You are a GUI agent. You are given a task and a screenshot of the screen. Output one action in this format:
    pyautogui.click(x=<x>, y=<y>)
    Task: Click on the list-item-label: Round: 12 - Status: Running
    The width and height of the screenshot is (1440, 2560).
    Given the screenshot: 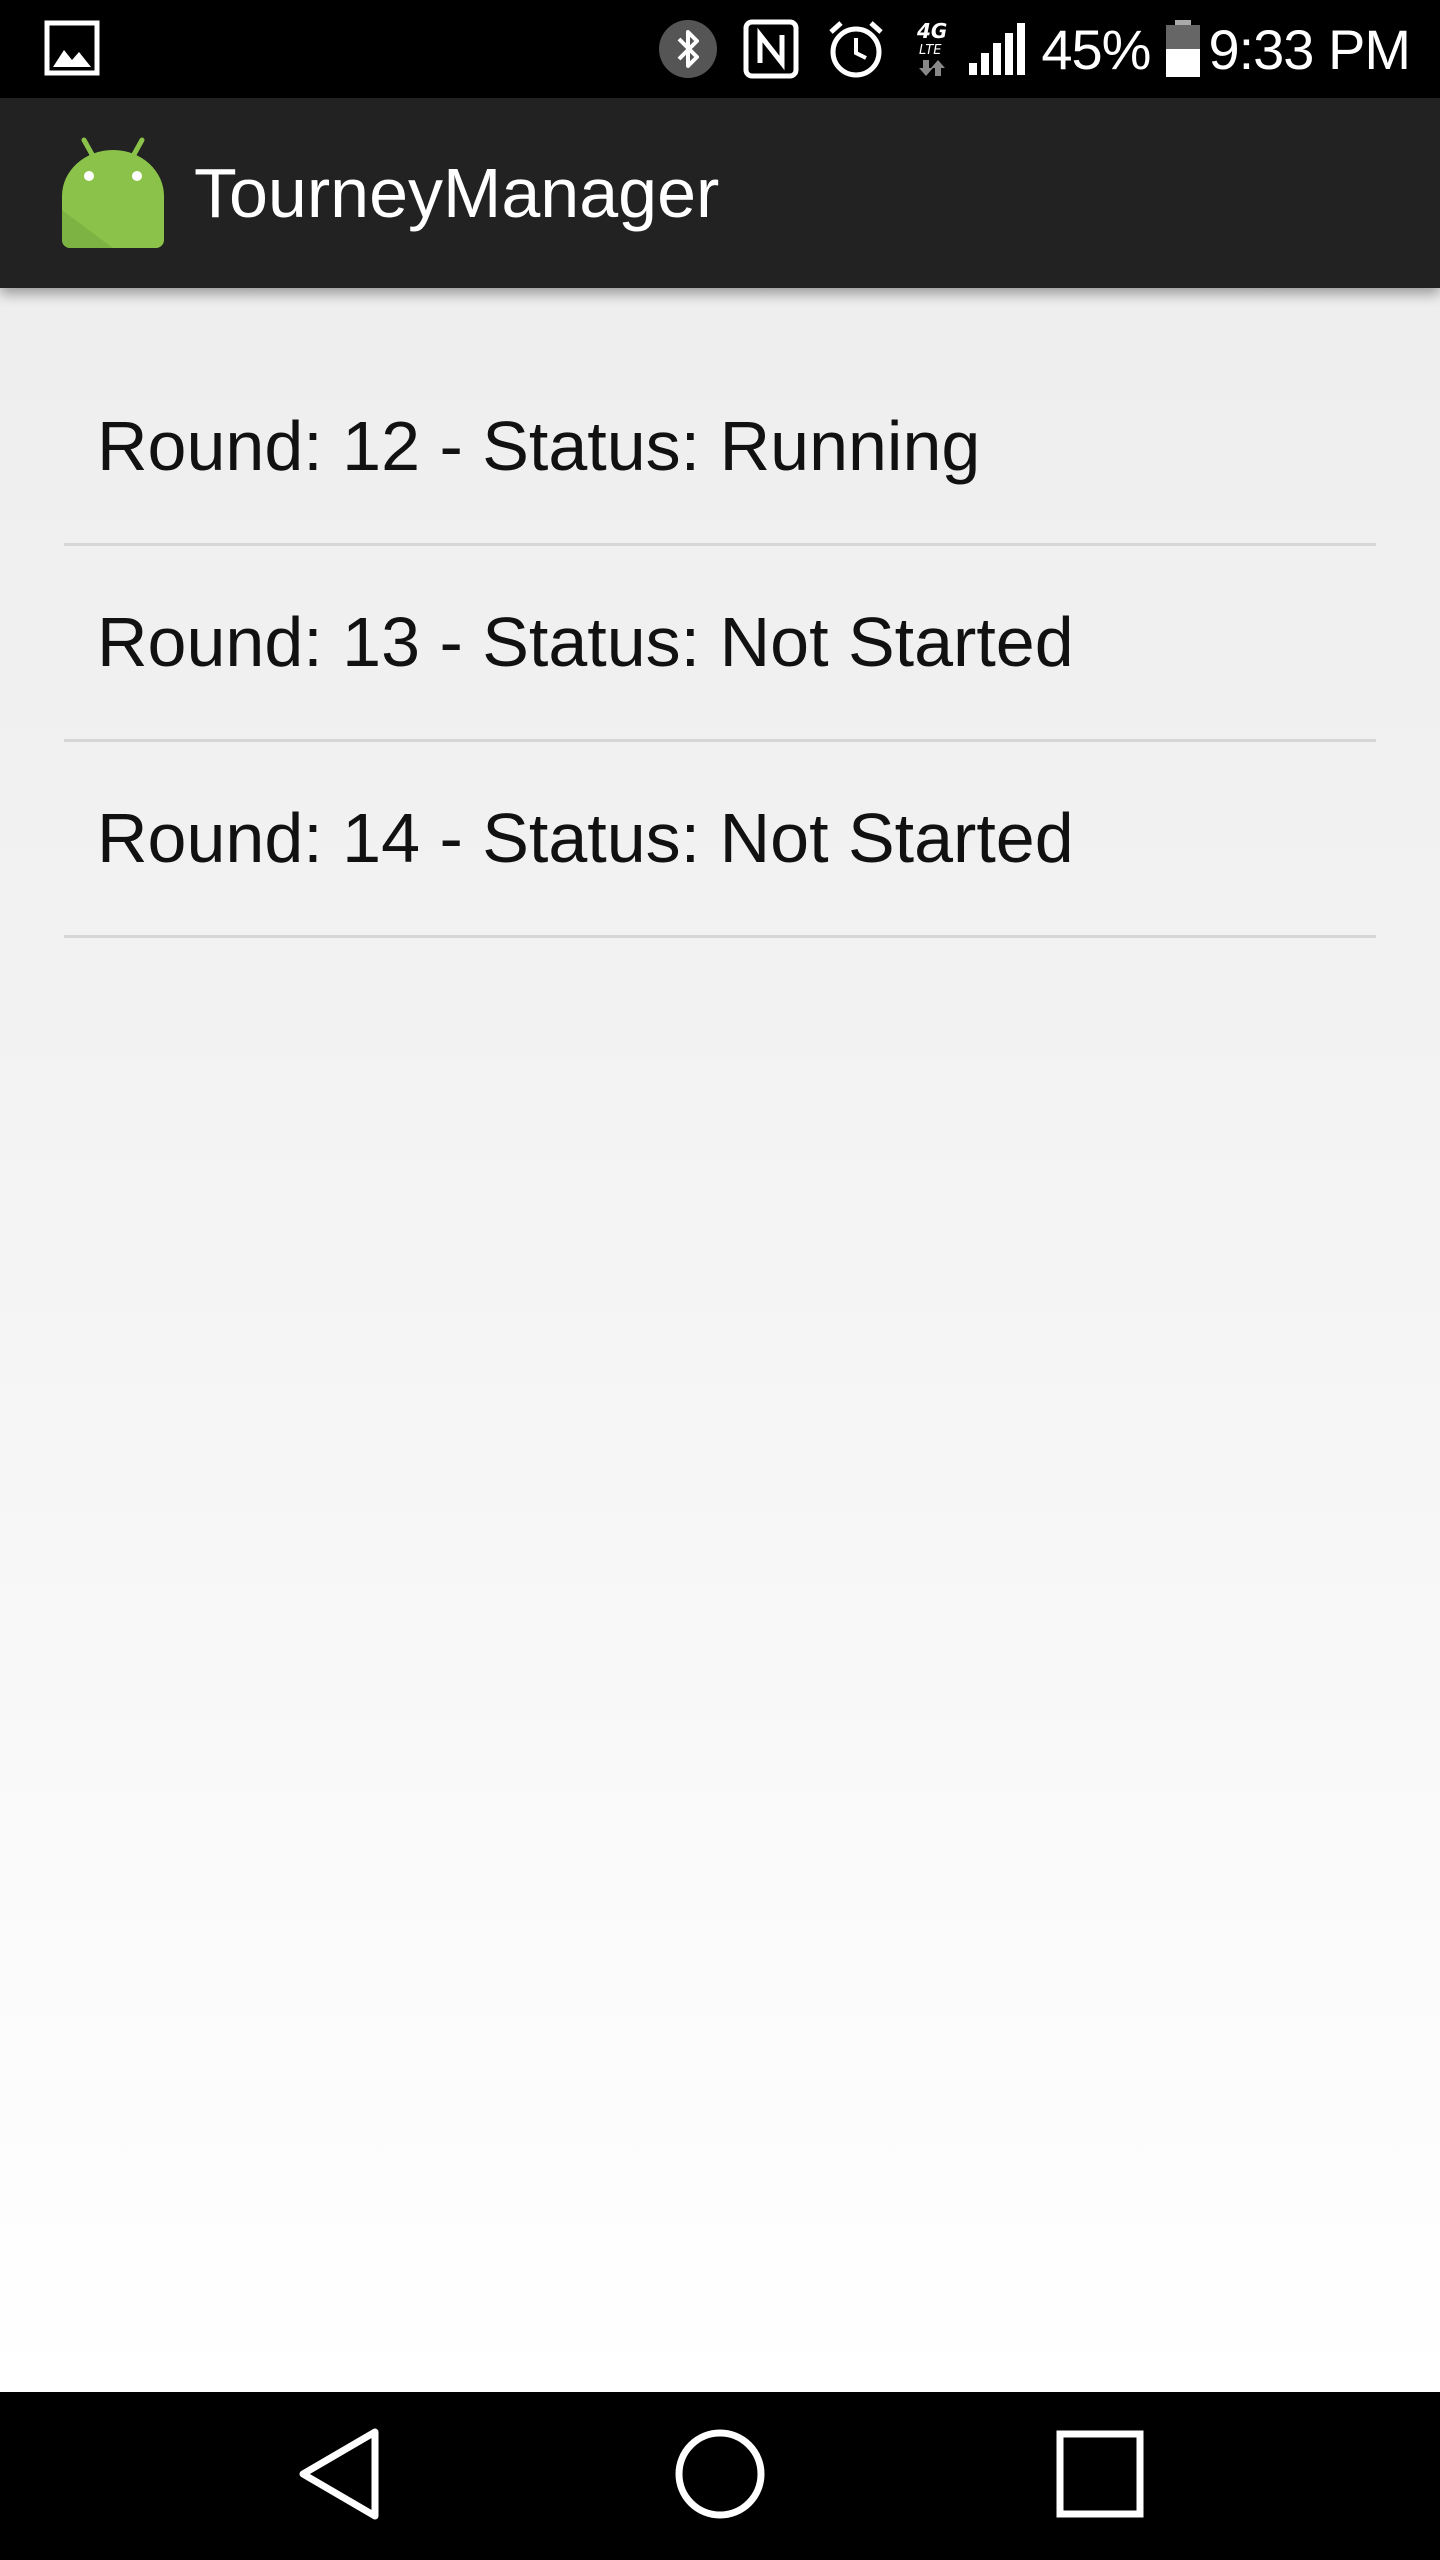 What is the action you would take?
    pyautogui.click(x=539, y=446)
    